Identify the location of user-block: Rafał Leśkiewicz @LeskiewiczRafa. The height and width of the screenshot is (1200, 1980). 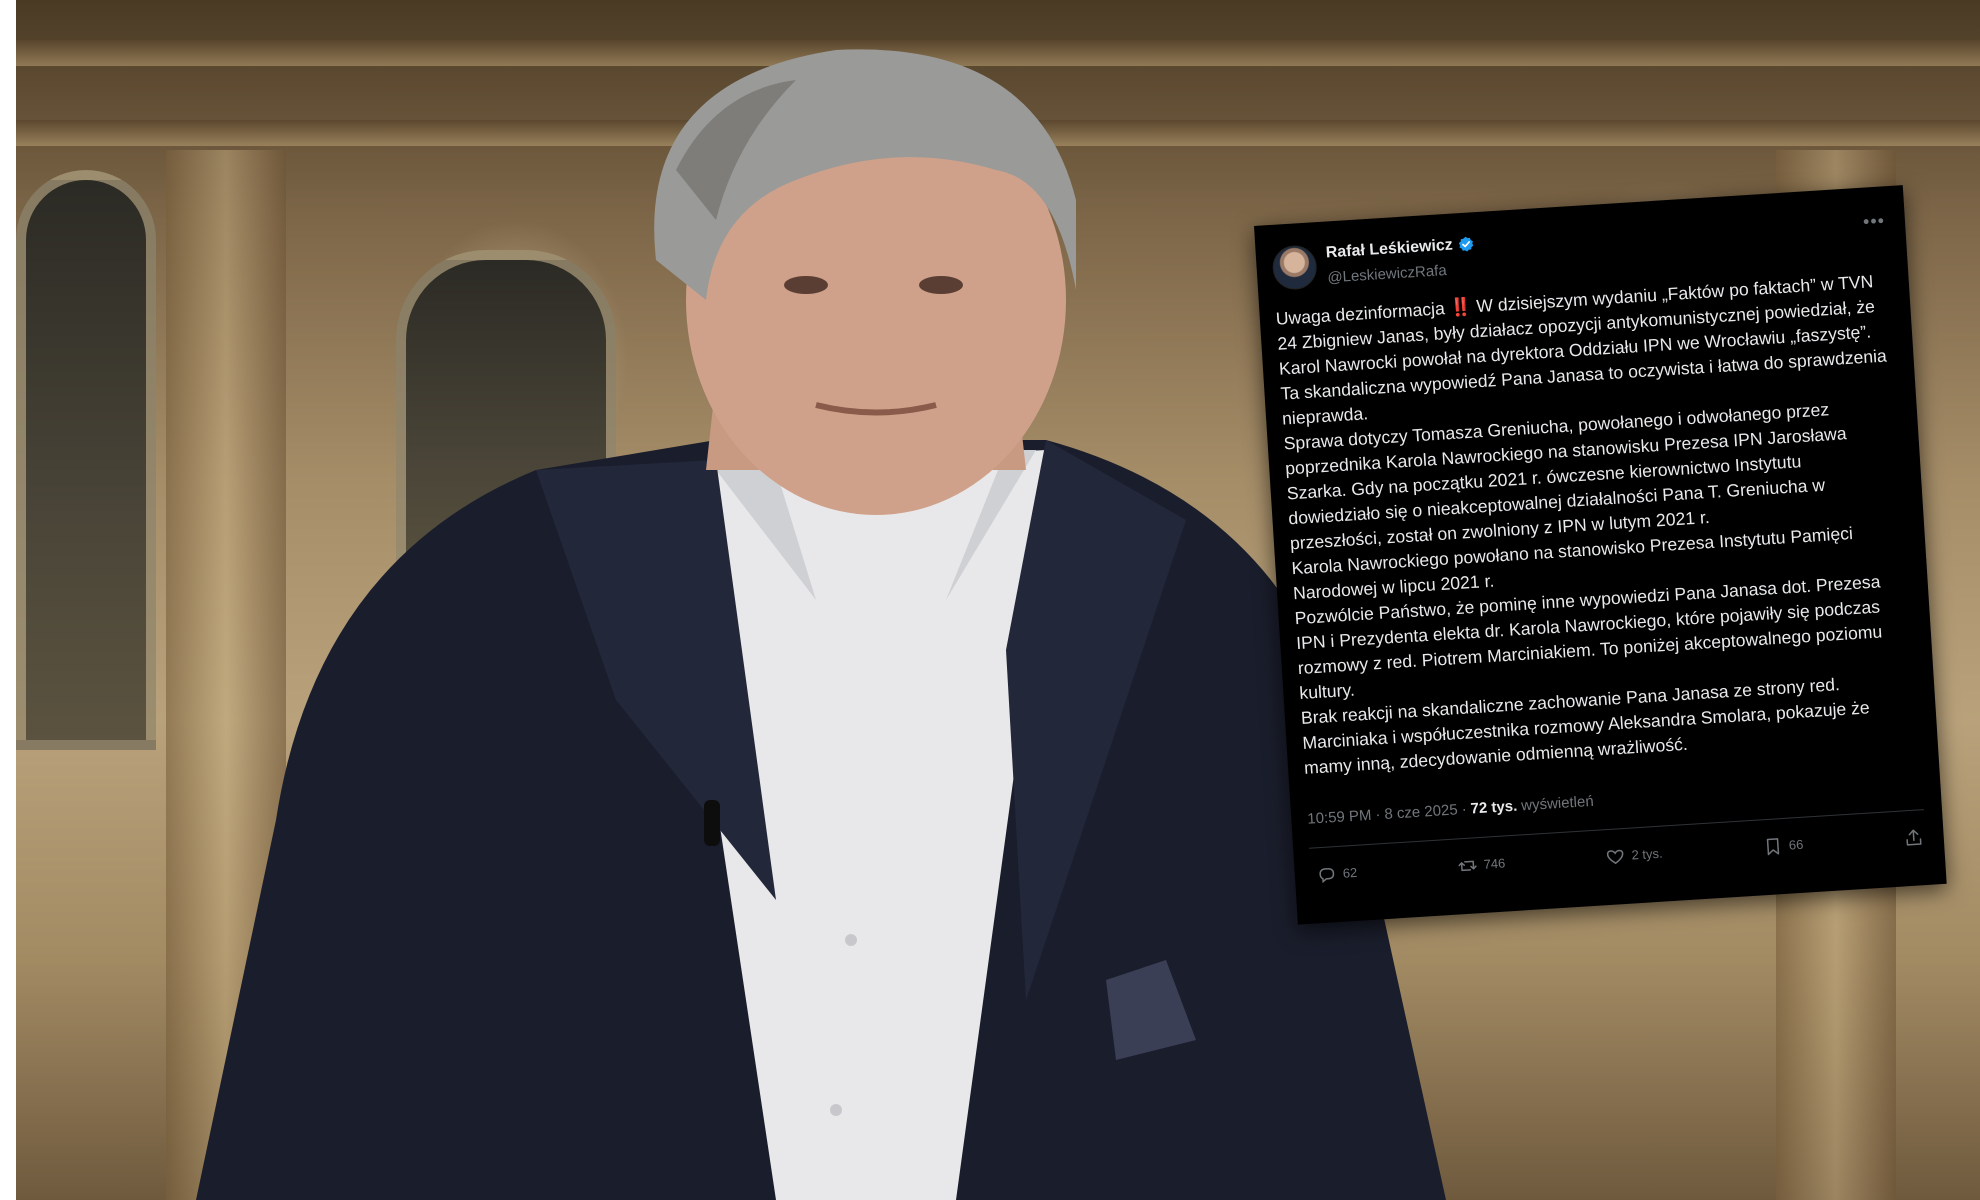
(1401, 260).